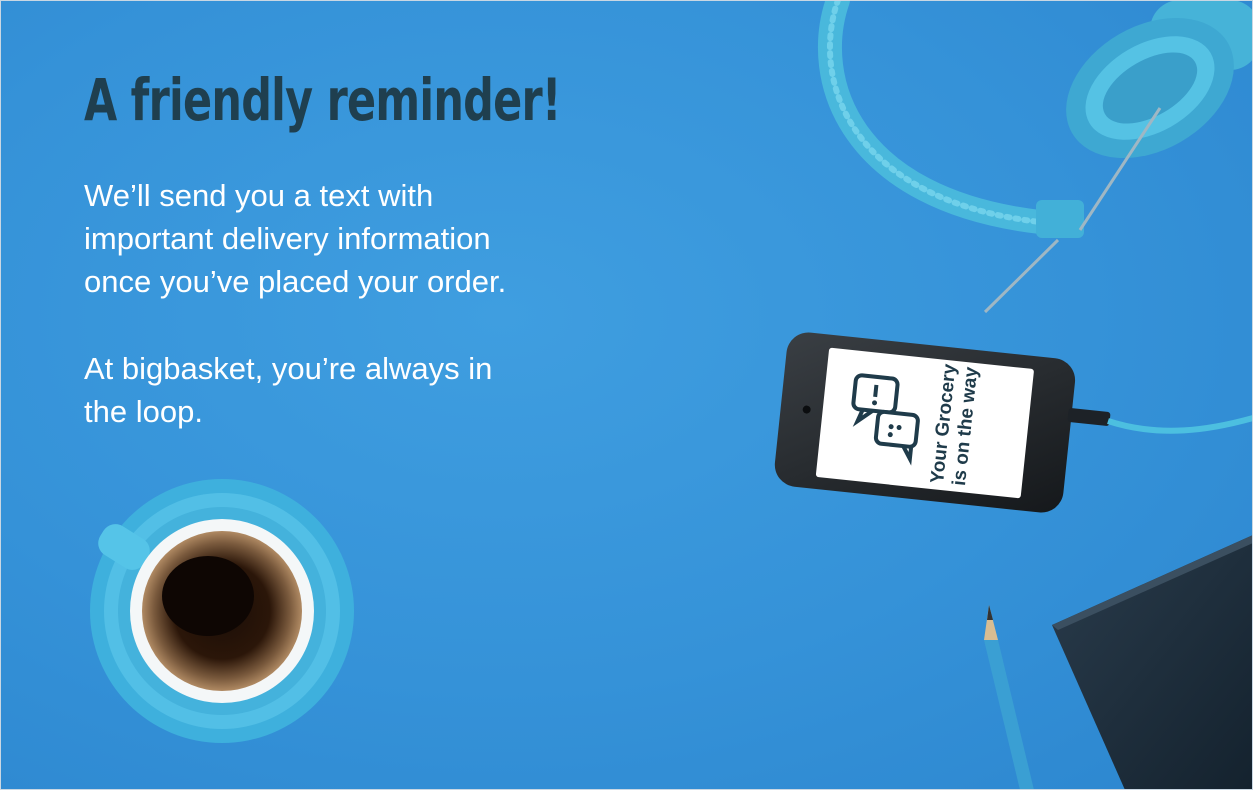 The height and width of the screenshot is (790, 1253). What do you see at coordinates (1035, 157) in the screenshot?
I see `headphones` at bounding box center [1035, 157].